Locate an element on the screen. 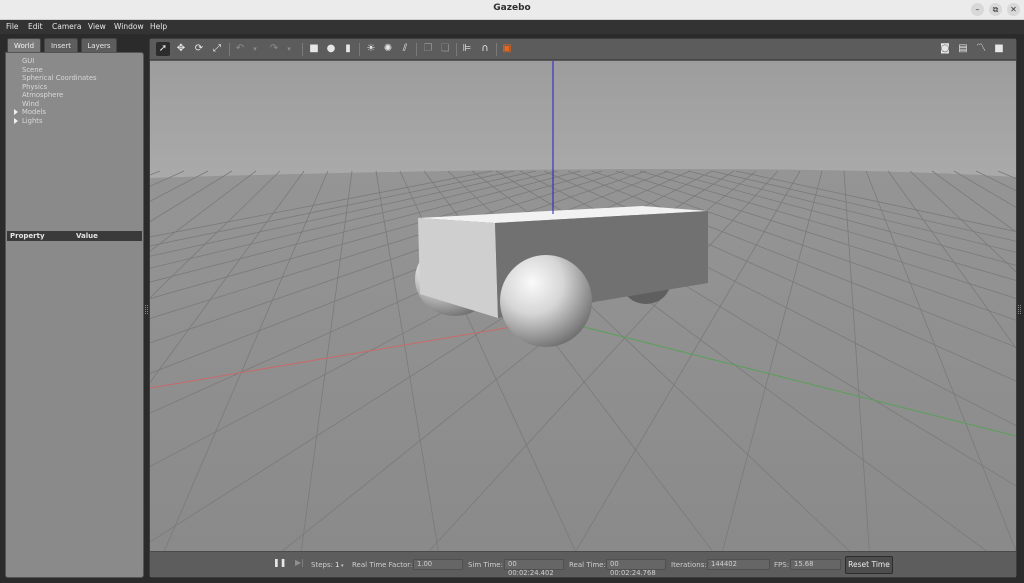 This screenshot has width=1024, height=583. select-mode-button: ➚ is located at coordinates (163, 49).